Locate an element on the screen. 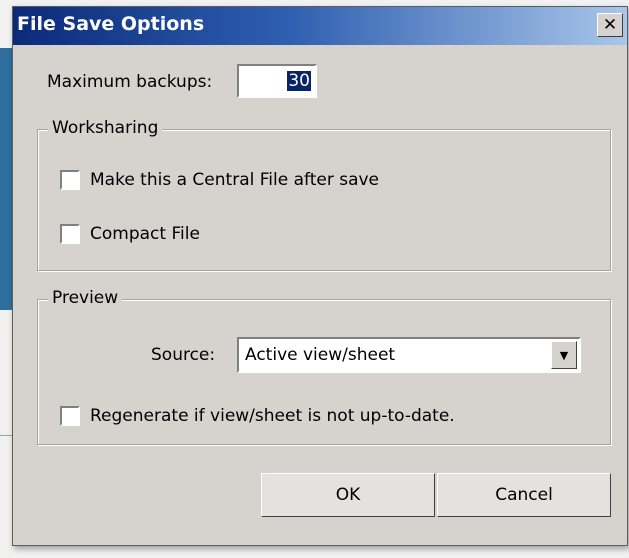 Image resolution: width=629 pixels, height=558 pixels. dialog-title: File Save Options is located at coordinates (111, 24).